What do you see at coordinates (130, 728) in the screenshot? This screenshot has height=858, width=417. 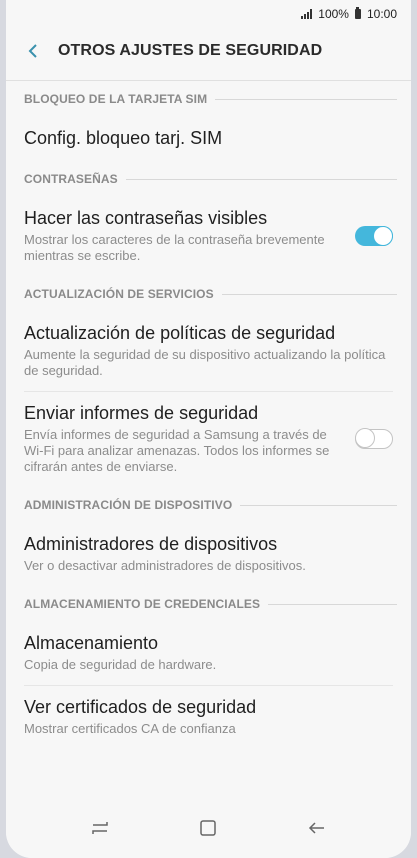 I see `setting-subtitle: Mostrar certificados CA de confianza` at bounding box center [130, 728].